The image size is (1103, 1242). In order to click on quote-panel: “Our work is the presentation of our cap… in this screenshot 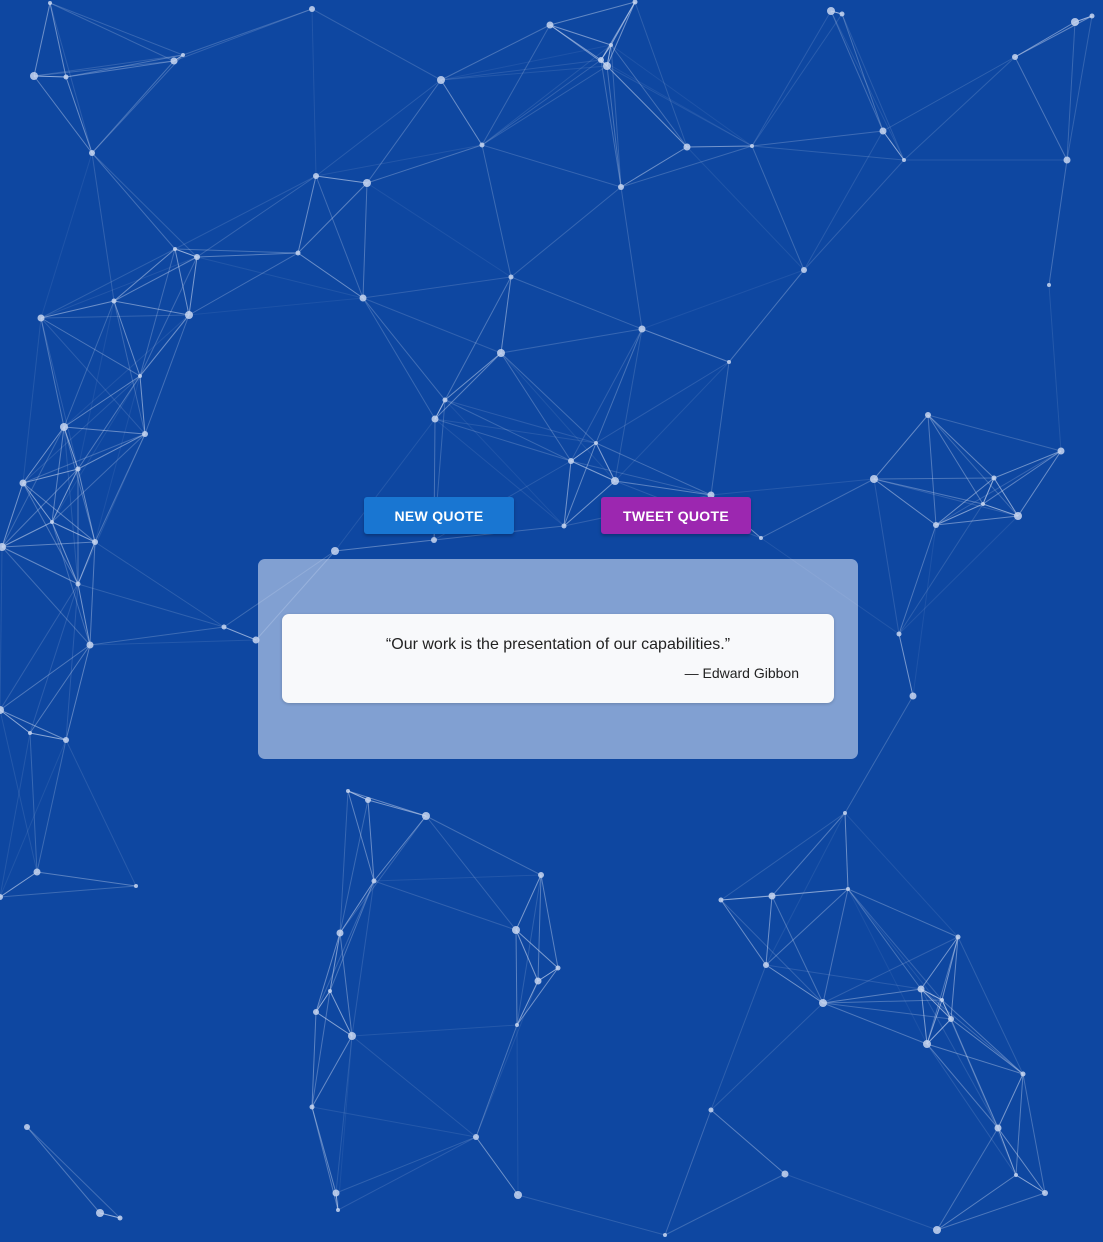, I will do `click(558, 659)`.